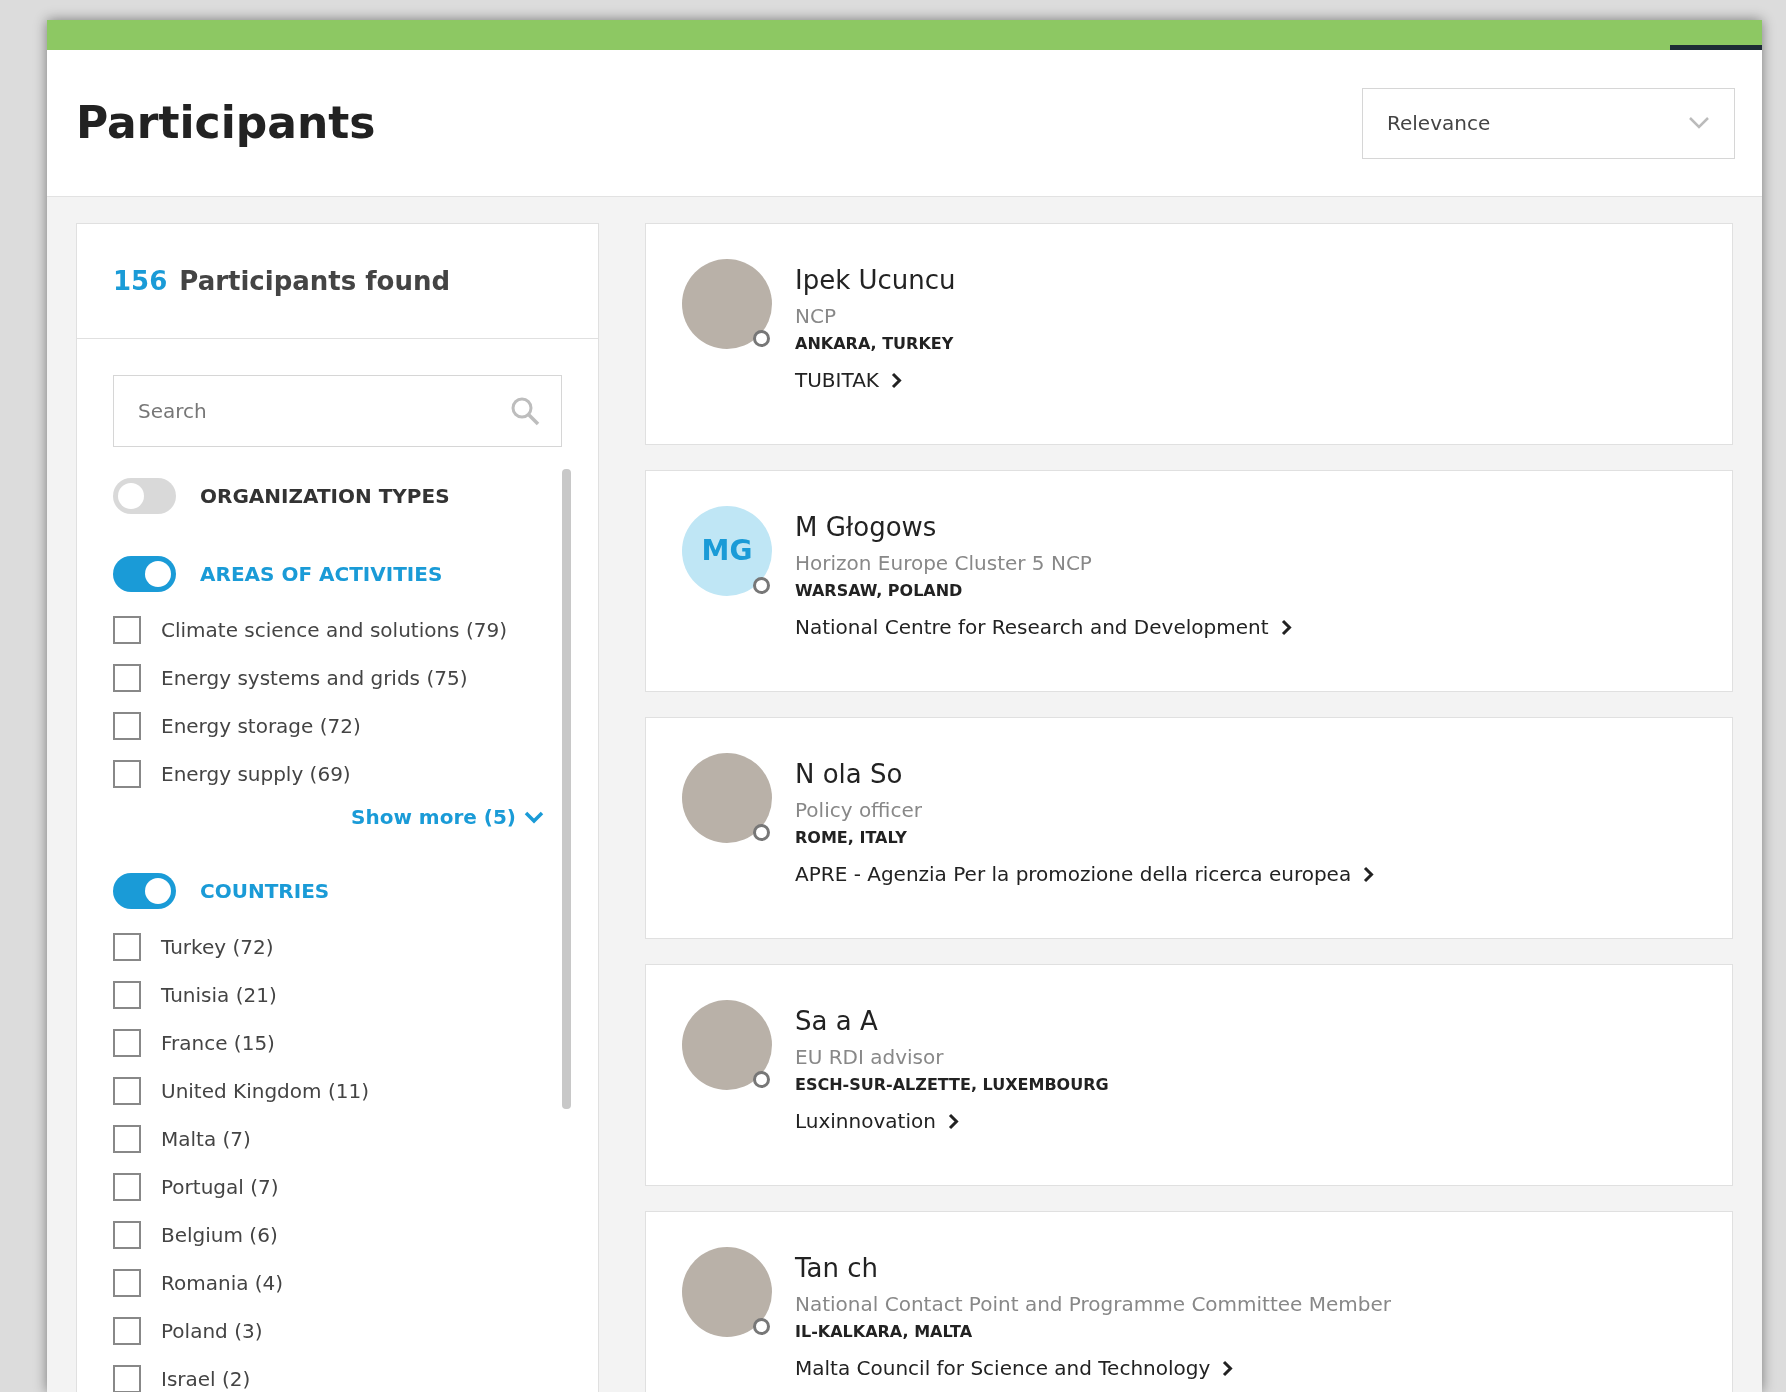 The height and width of the screenshot is (1392, 1786). I want to click on participant-location: ANKARA, TURKEY, so click(875, 344).